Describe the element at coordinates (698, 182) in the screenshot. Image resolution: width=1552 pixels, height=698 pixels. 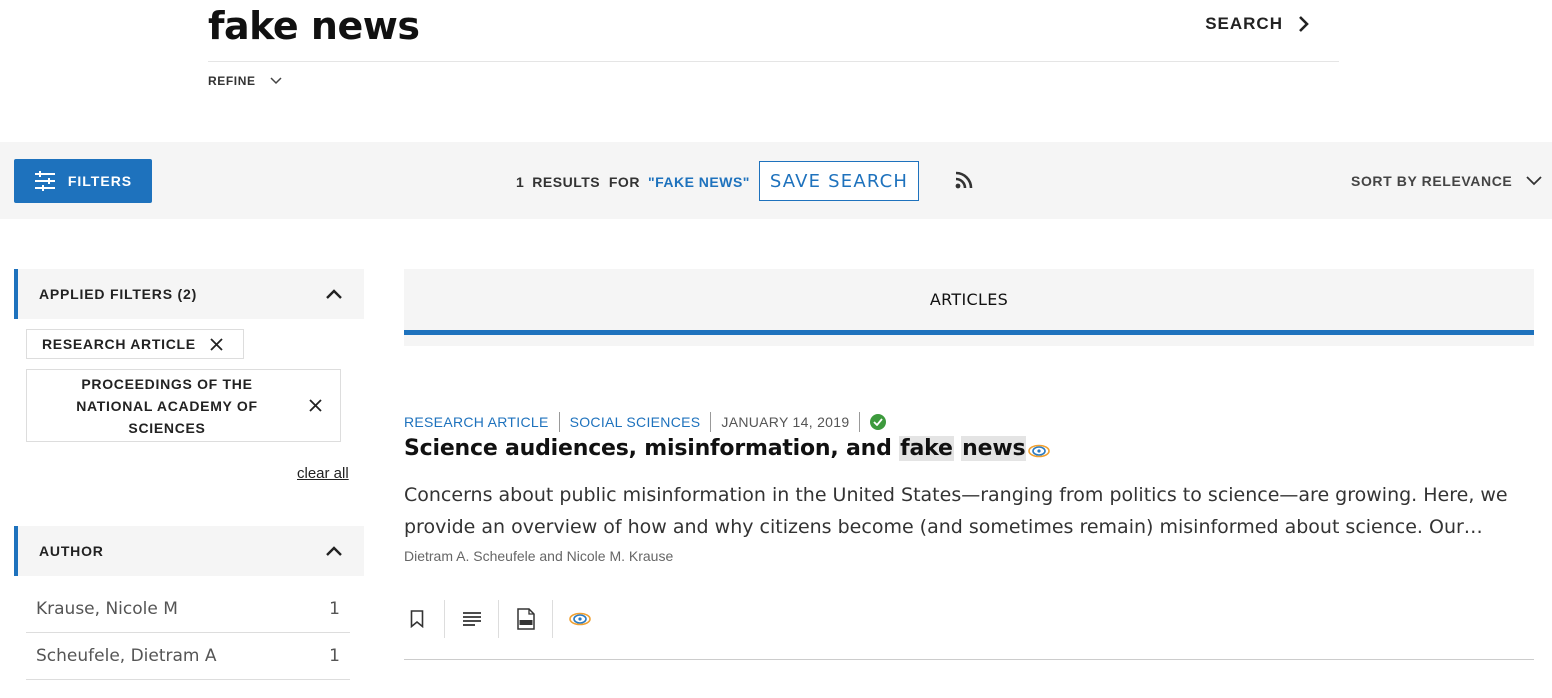
I see `results-query: "FAKE NEWS"` at that location.